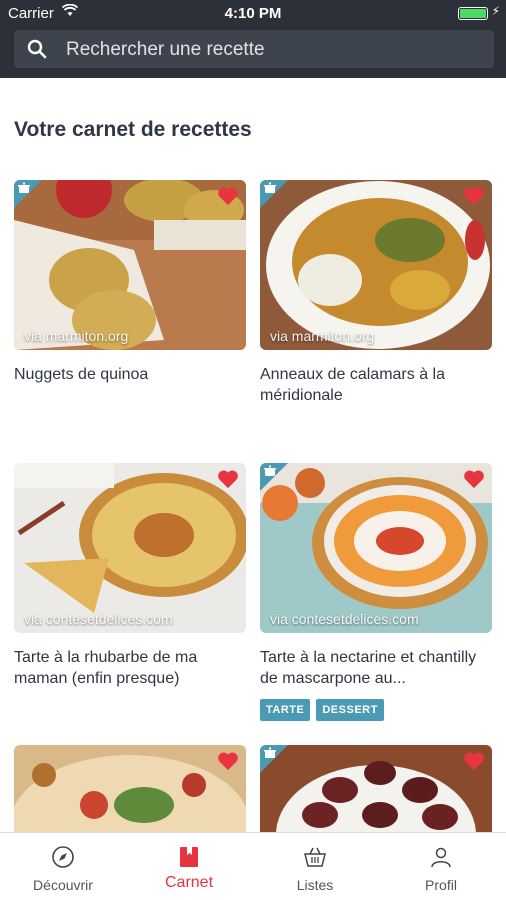 This screenshot has height=900, width=506. Describe the element at coordinates (63, 885) in the screenshot. I see `tab-label: Découvrir` at that location.